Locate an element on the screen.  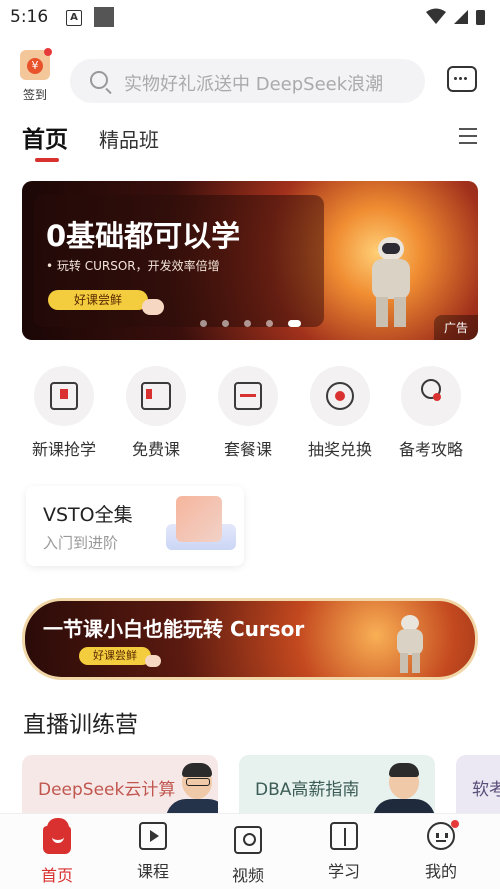
tab-active-indicator is located at coordinates (47, 160).